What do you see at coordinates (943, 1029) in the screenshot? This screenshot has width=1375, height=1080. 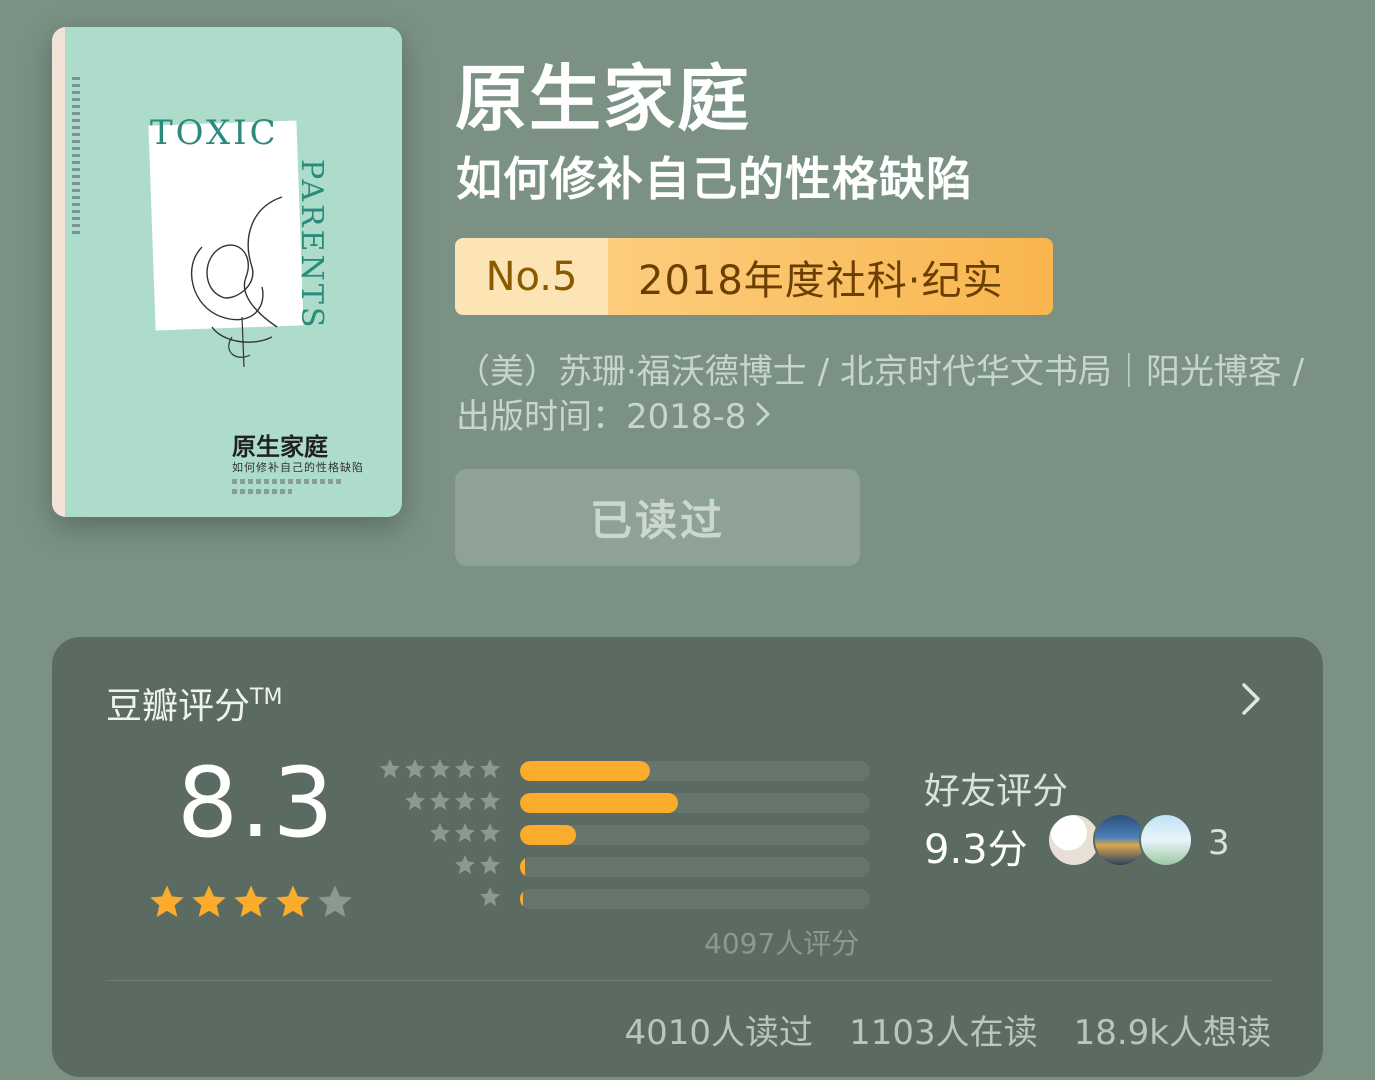 I see `stat-reading: 1103人在读` at bounding box center [943, 1029].